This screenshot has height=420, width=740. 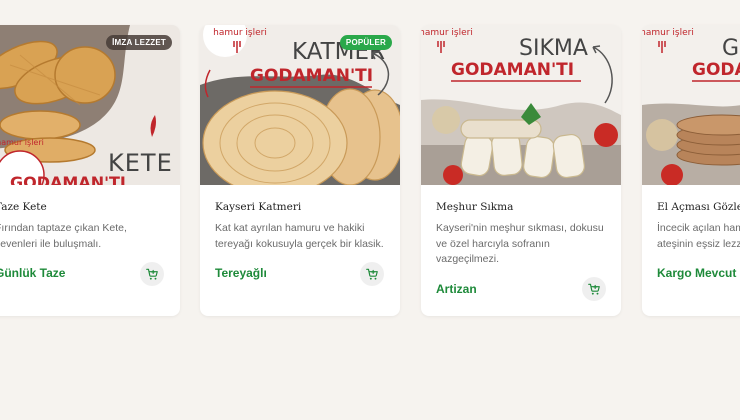 What do you see at coordinates (90, 105) in the screenshot?
I see `product-image-kete: hamur işleri KETE GODAMAN'TI İMZA LEZZET` at bounding box center [90, 105].